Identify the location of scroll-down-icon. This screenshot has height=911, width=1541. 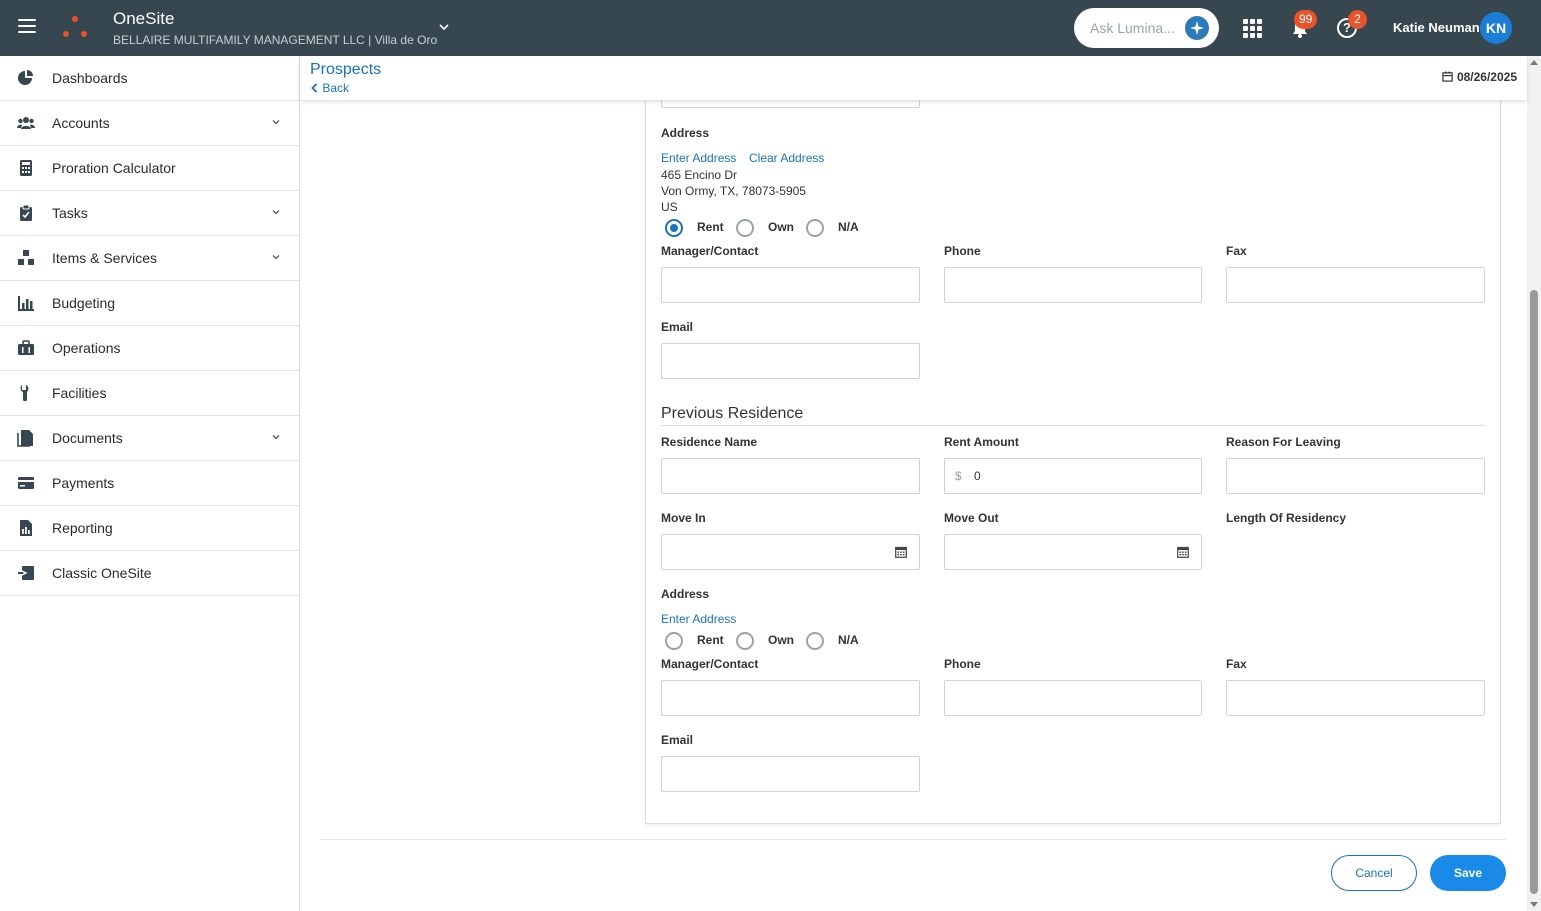
(1534, 904).